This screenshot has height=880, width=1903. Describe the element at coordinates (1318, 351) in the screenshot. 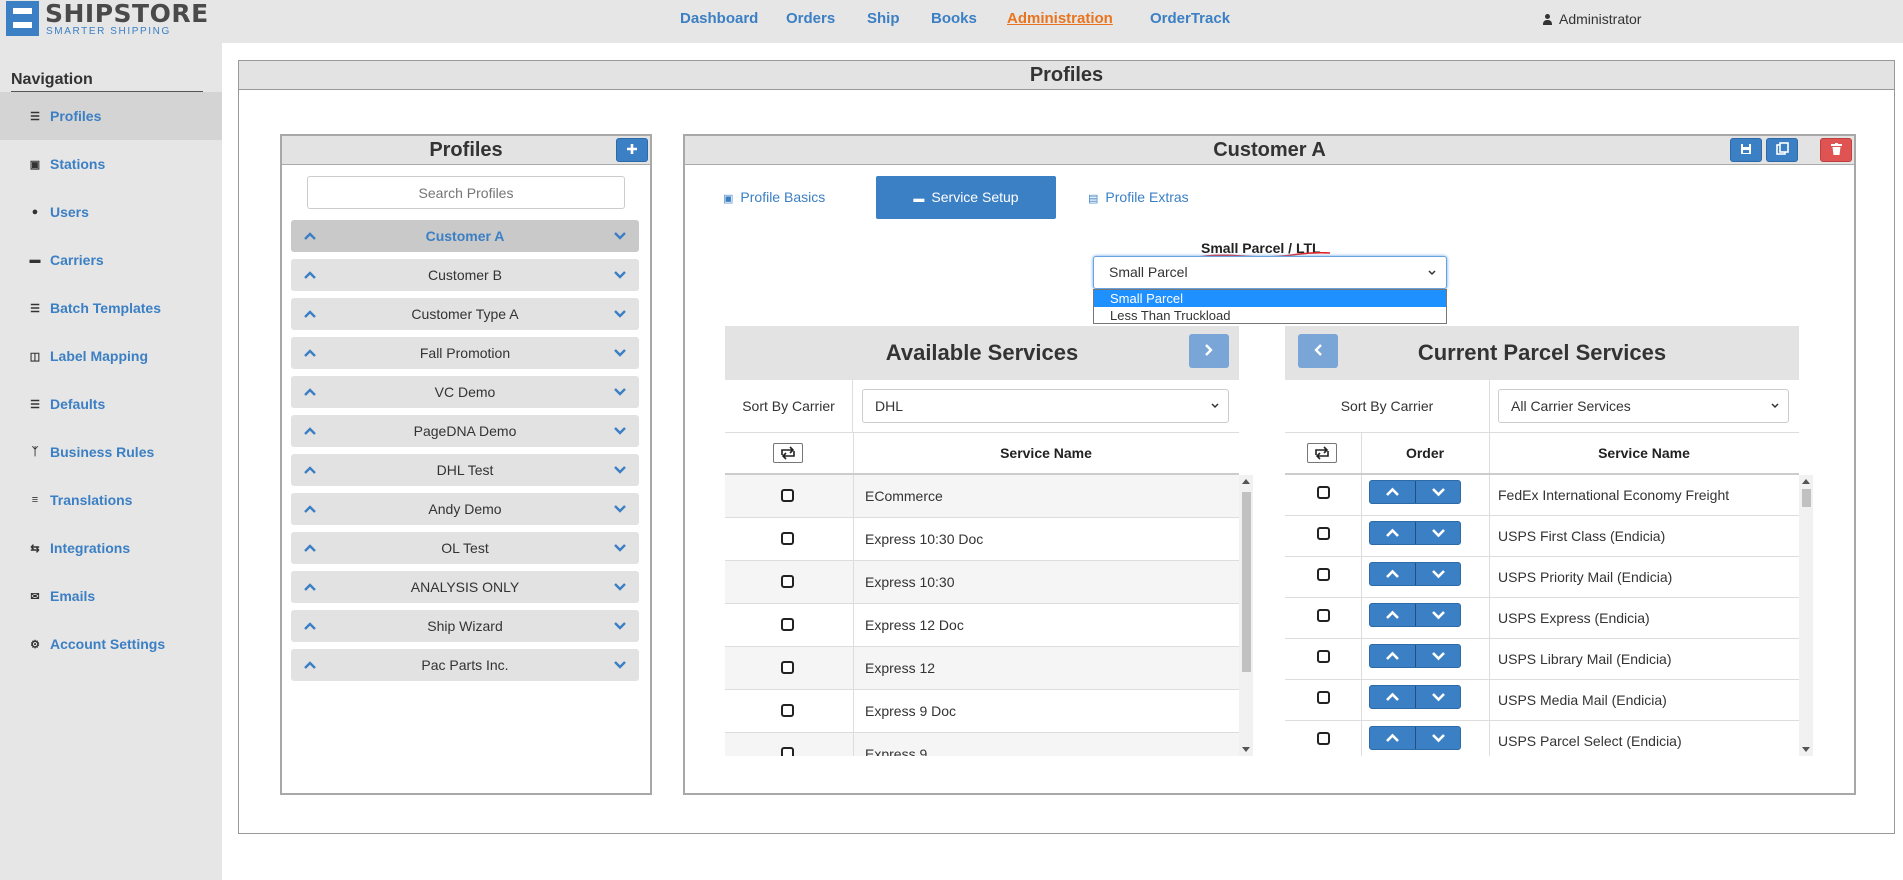

I see `remove-service-button` at that location.